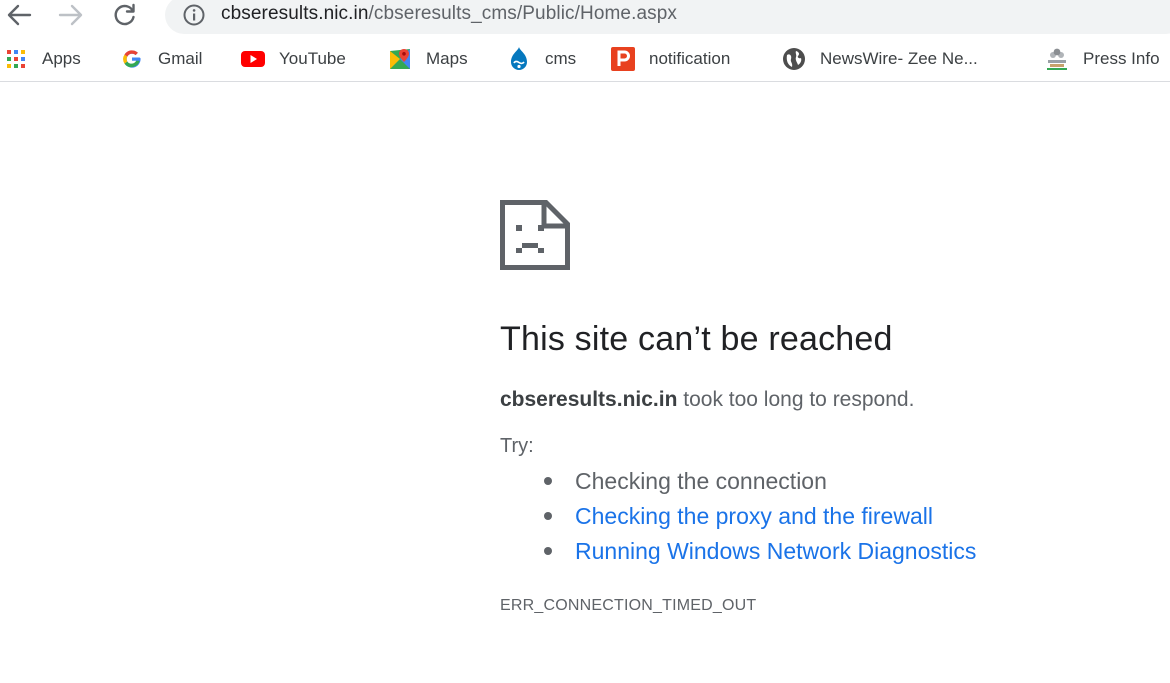  I want to click on sad-page-icon, so click(535, 235).